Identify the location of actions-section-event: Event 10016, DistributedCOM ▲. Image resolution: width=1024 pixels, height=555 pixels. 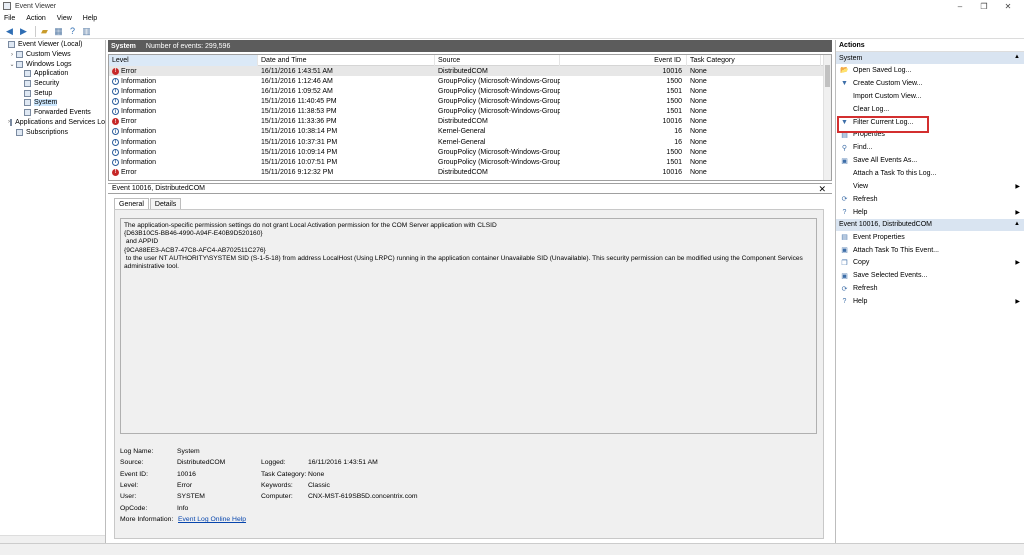
(930, 224).